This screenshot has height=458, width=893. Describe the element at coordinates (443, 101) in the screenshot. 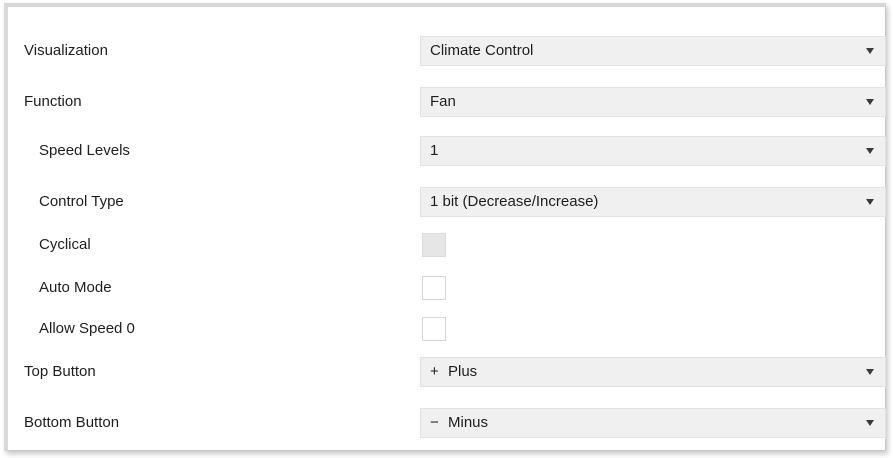

I see `function-value: Fan` at that location.